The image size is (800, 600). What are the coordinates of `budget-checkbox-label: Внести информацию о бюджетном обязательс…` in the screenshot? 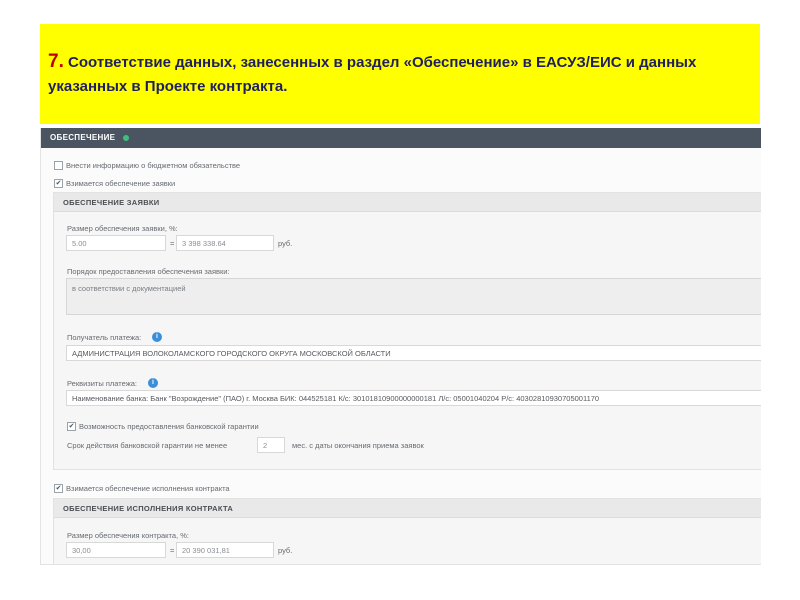 It's located at (153, 165).